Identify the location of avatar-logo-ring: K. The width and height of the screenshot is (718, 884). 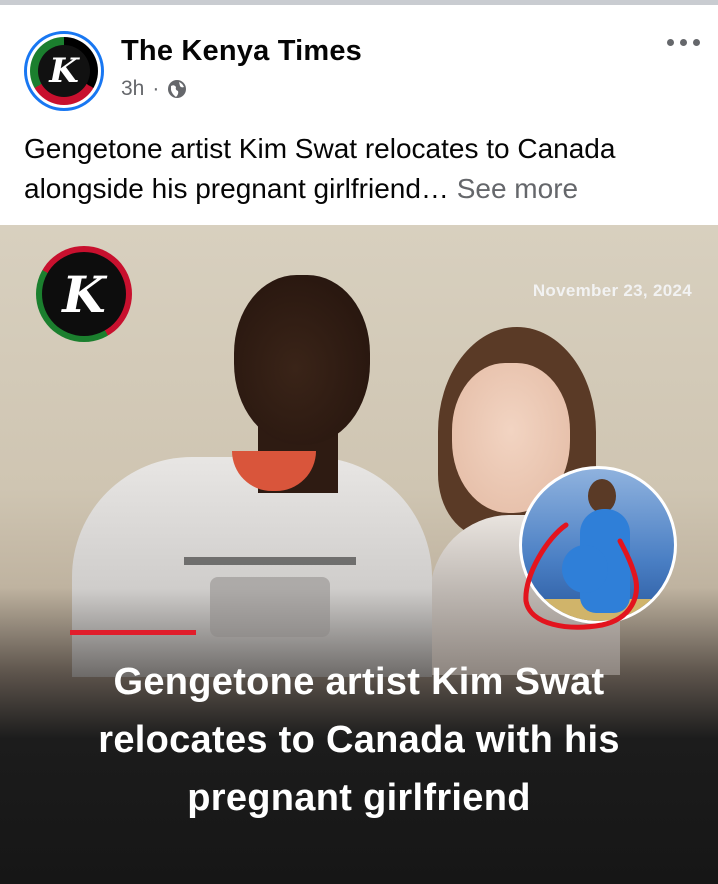
(64, 71).